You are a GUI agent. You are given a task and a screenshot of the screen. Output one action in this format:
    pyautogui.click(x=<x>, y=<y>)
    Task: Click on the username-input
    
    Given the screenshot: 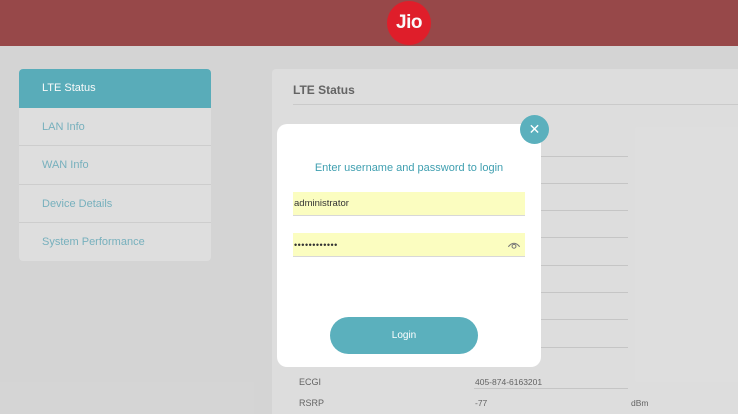 What is the action you would take?
    pyautogui.click(x=409, y=204)
    